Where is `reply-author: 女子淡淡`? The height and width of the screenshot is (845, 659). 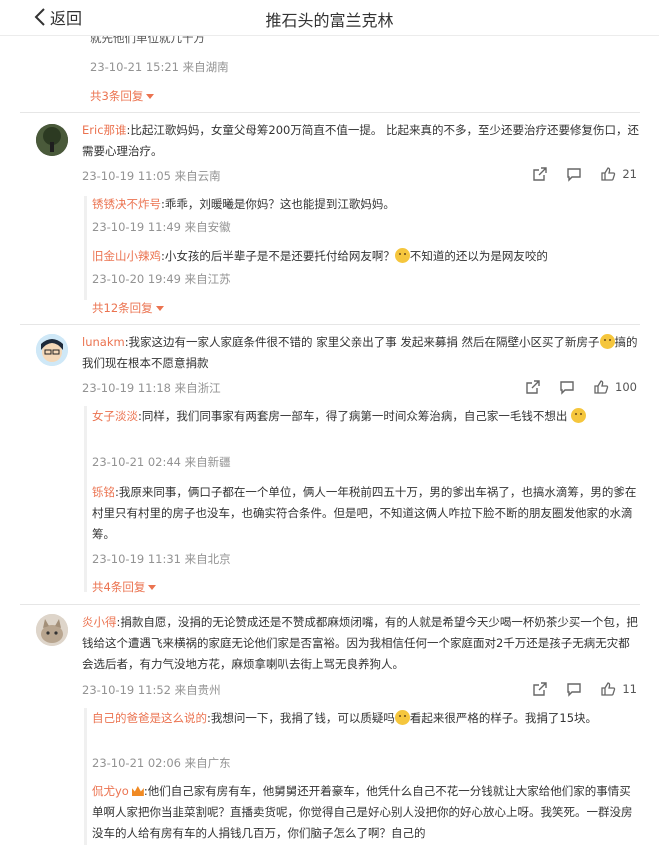
reply-author: 女子淡淡 is located at coordinates (115, 416).